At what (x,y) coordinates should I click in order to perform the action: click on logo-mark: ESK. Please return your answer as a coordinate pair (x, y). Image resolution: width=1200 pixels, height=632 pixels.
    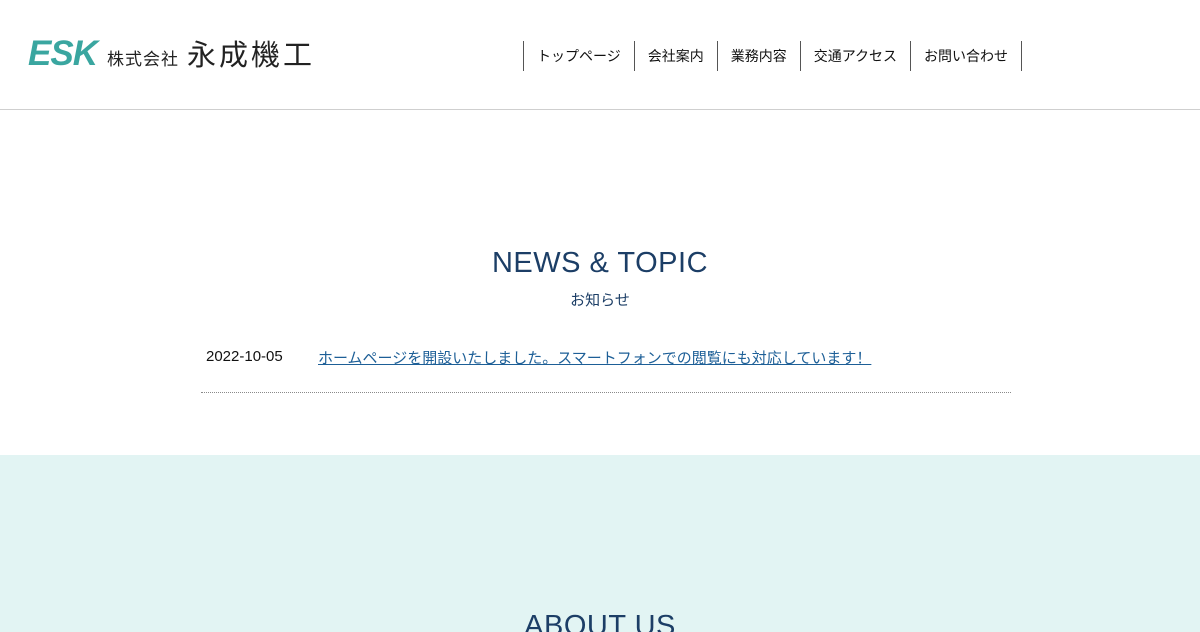
    Looking at the image, I should click on (63, 53).